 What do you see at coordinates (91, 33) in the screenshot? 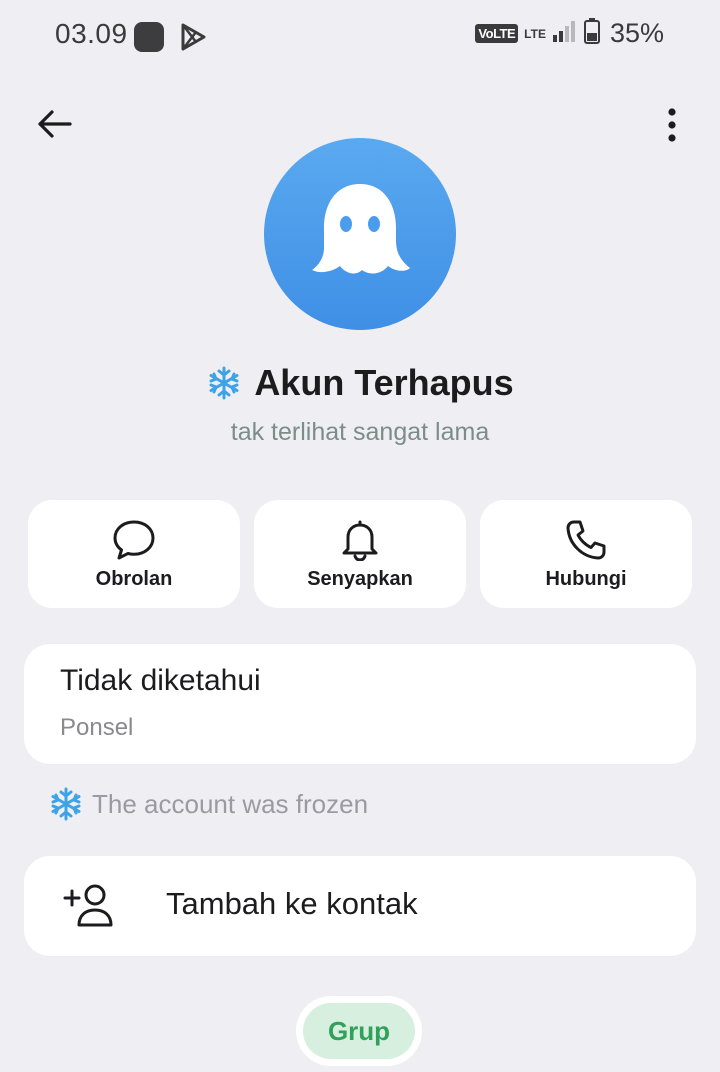
I see `status-time: 03.09` at bounding box center [91, 33].